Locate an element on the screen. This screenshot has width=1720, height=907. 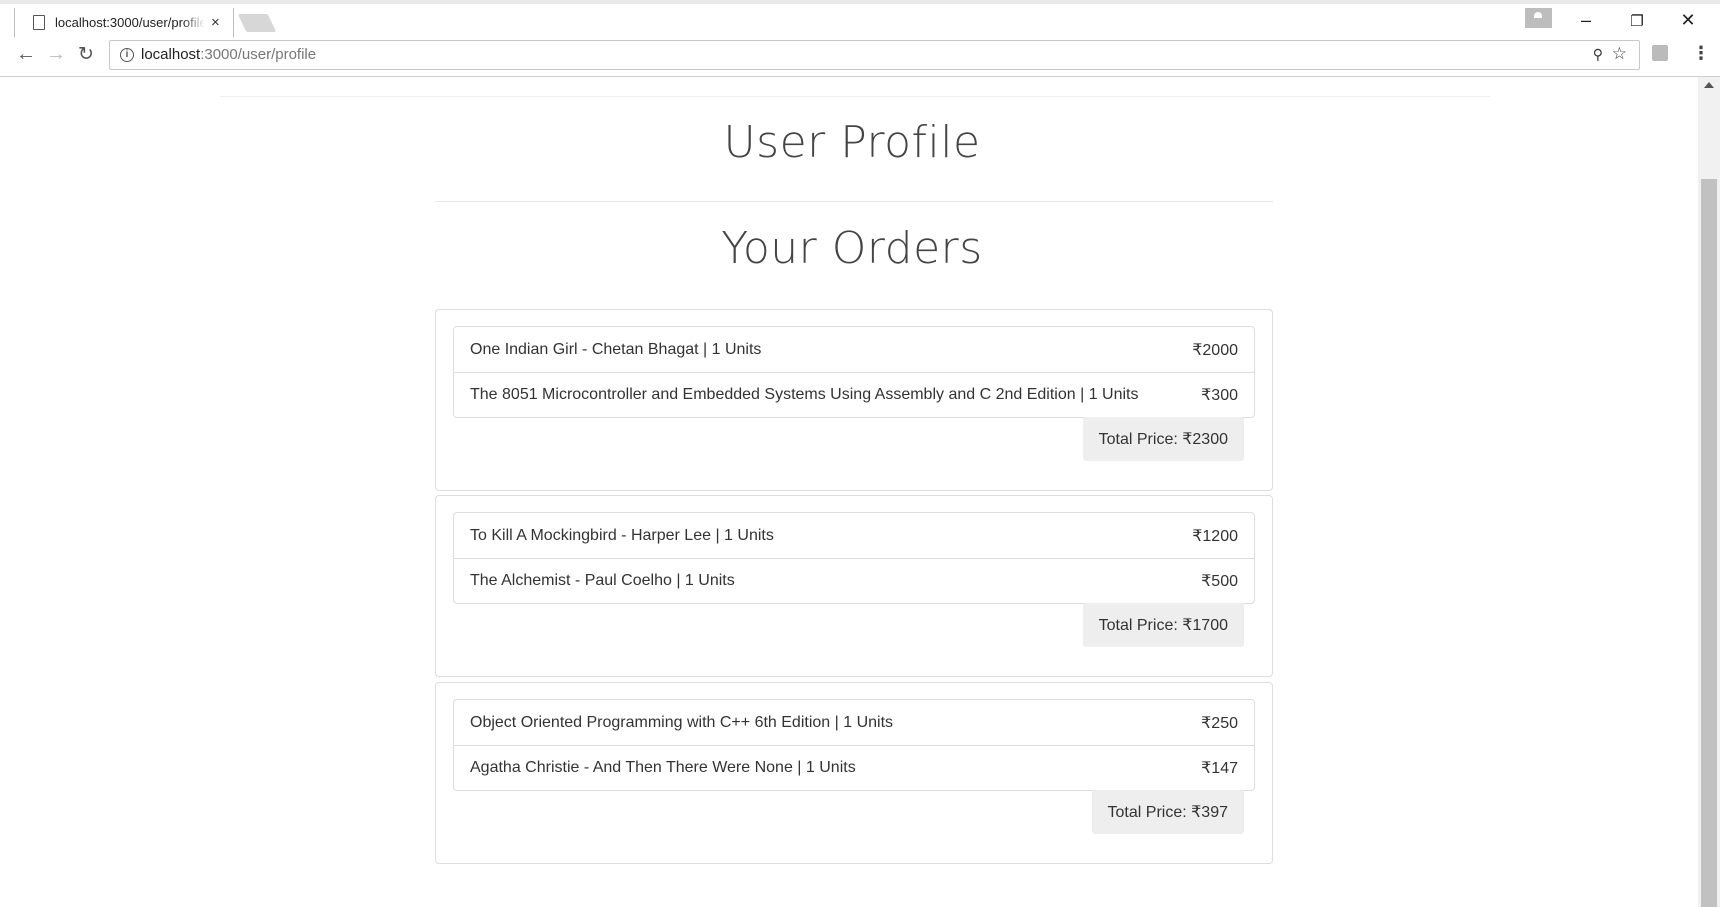
address-bar: i localhost:3000/user/profile ⚲ ☆ is located at coordinates (874, 55).